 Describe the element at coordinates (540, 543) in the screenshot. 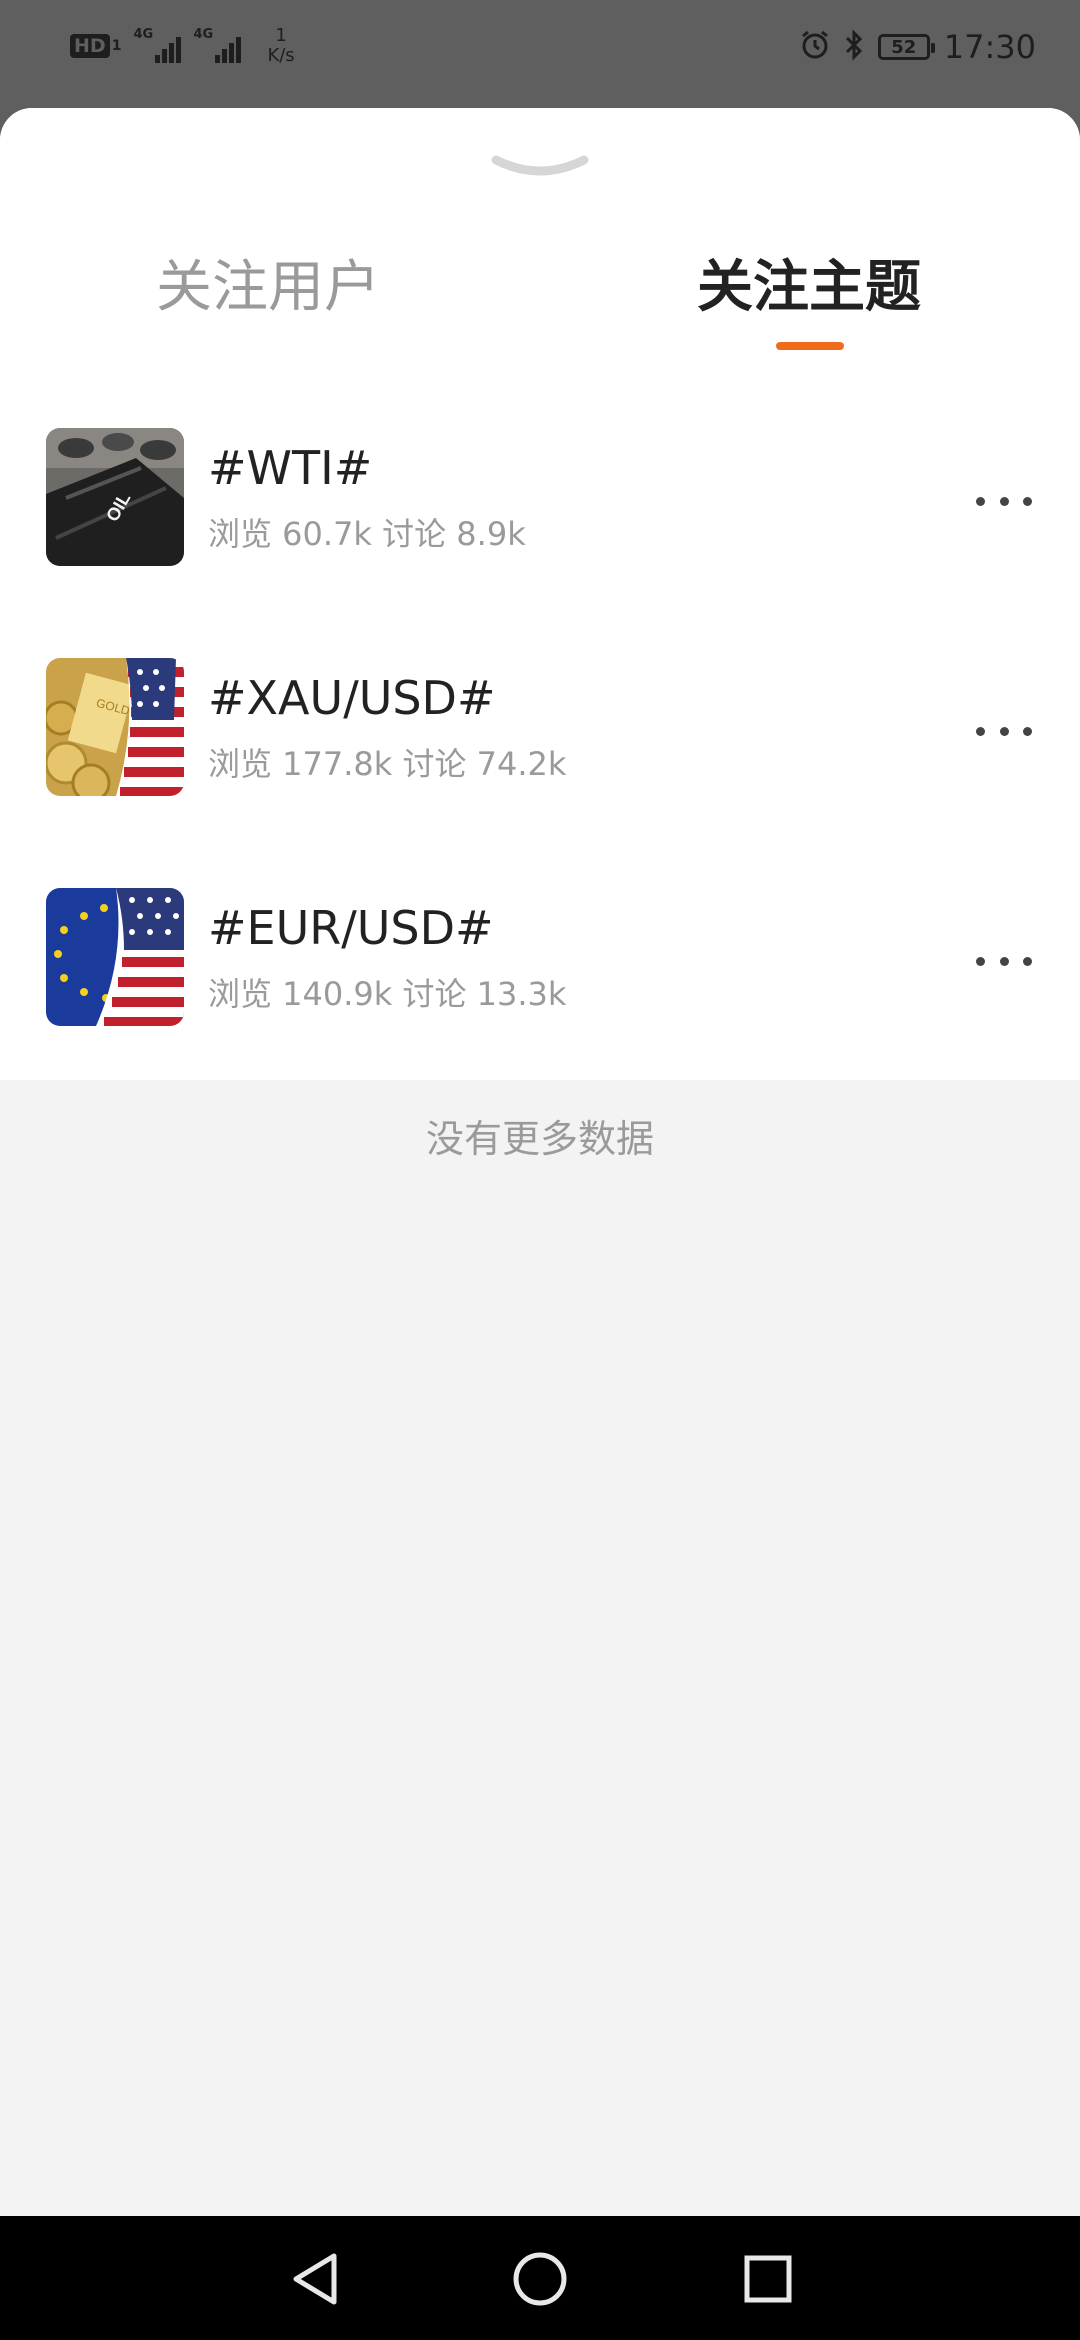

I see `topic-row: OIL #WTI# 浏览 60.7k 讨论 8.9k` at that location.